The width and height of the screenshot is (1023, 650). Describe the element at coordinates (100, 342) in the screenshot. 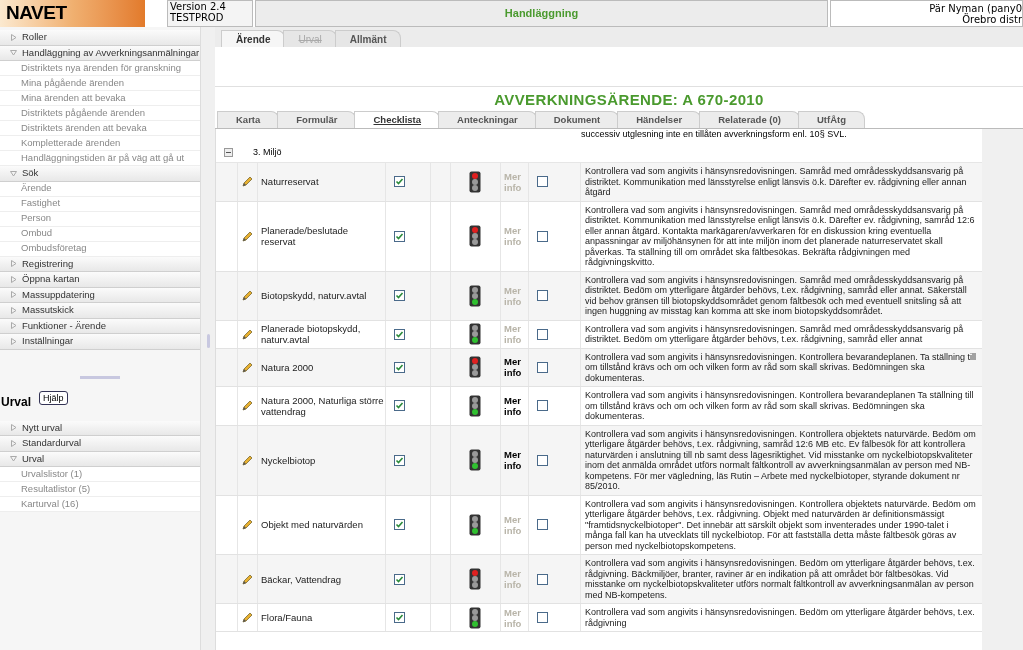

I see `nav-section-header: Inställningar` at that location.